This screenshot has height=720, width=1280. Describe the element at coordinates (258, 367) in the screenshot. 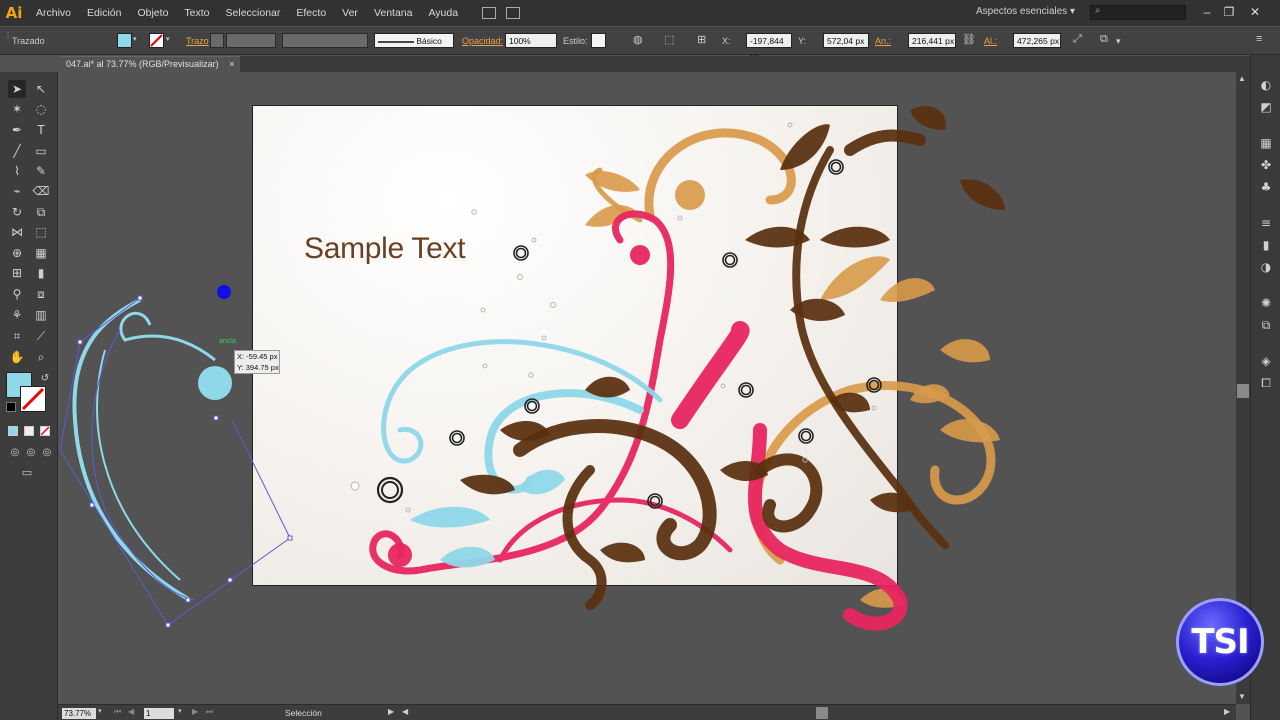

I see `tooltip-y: Y: 394.75 px` at that location.